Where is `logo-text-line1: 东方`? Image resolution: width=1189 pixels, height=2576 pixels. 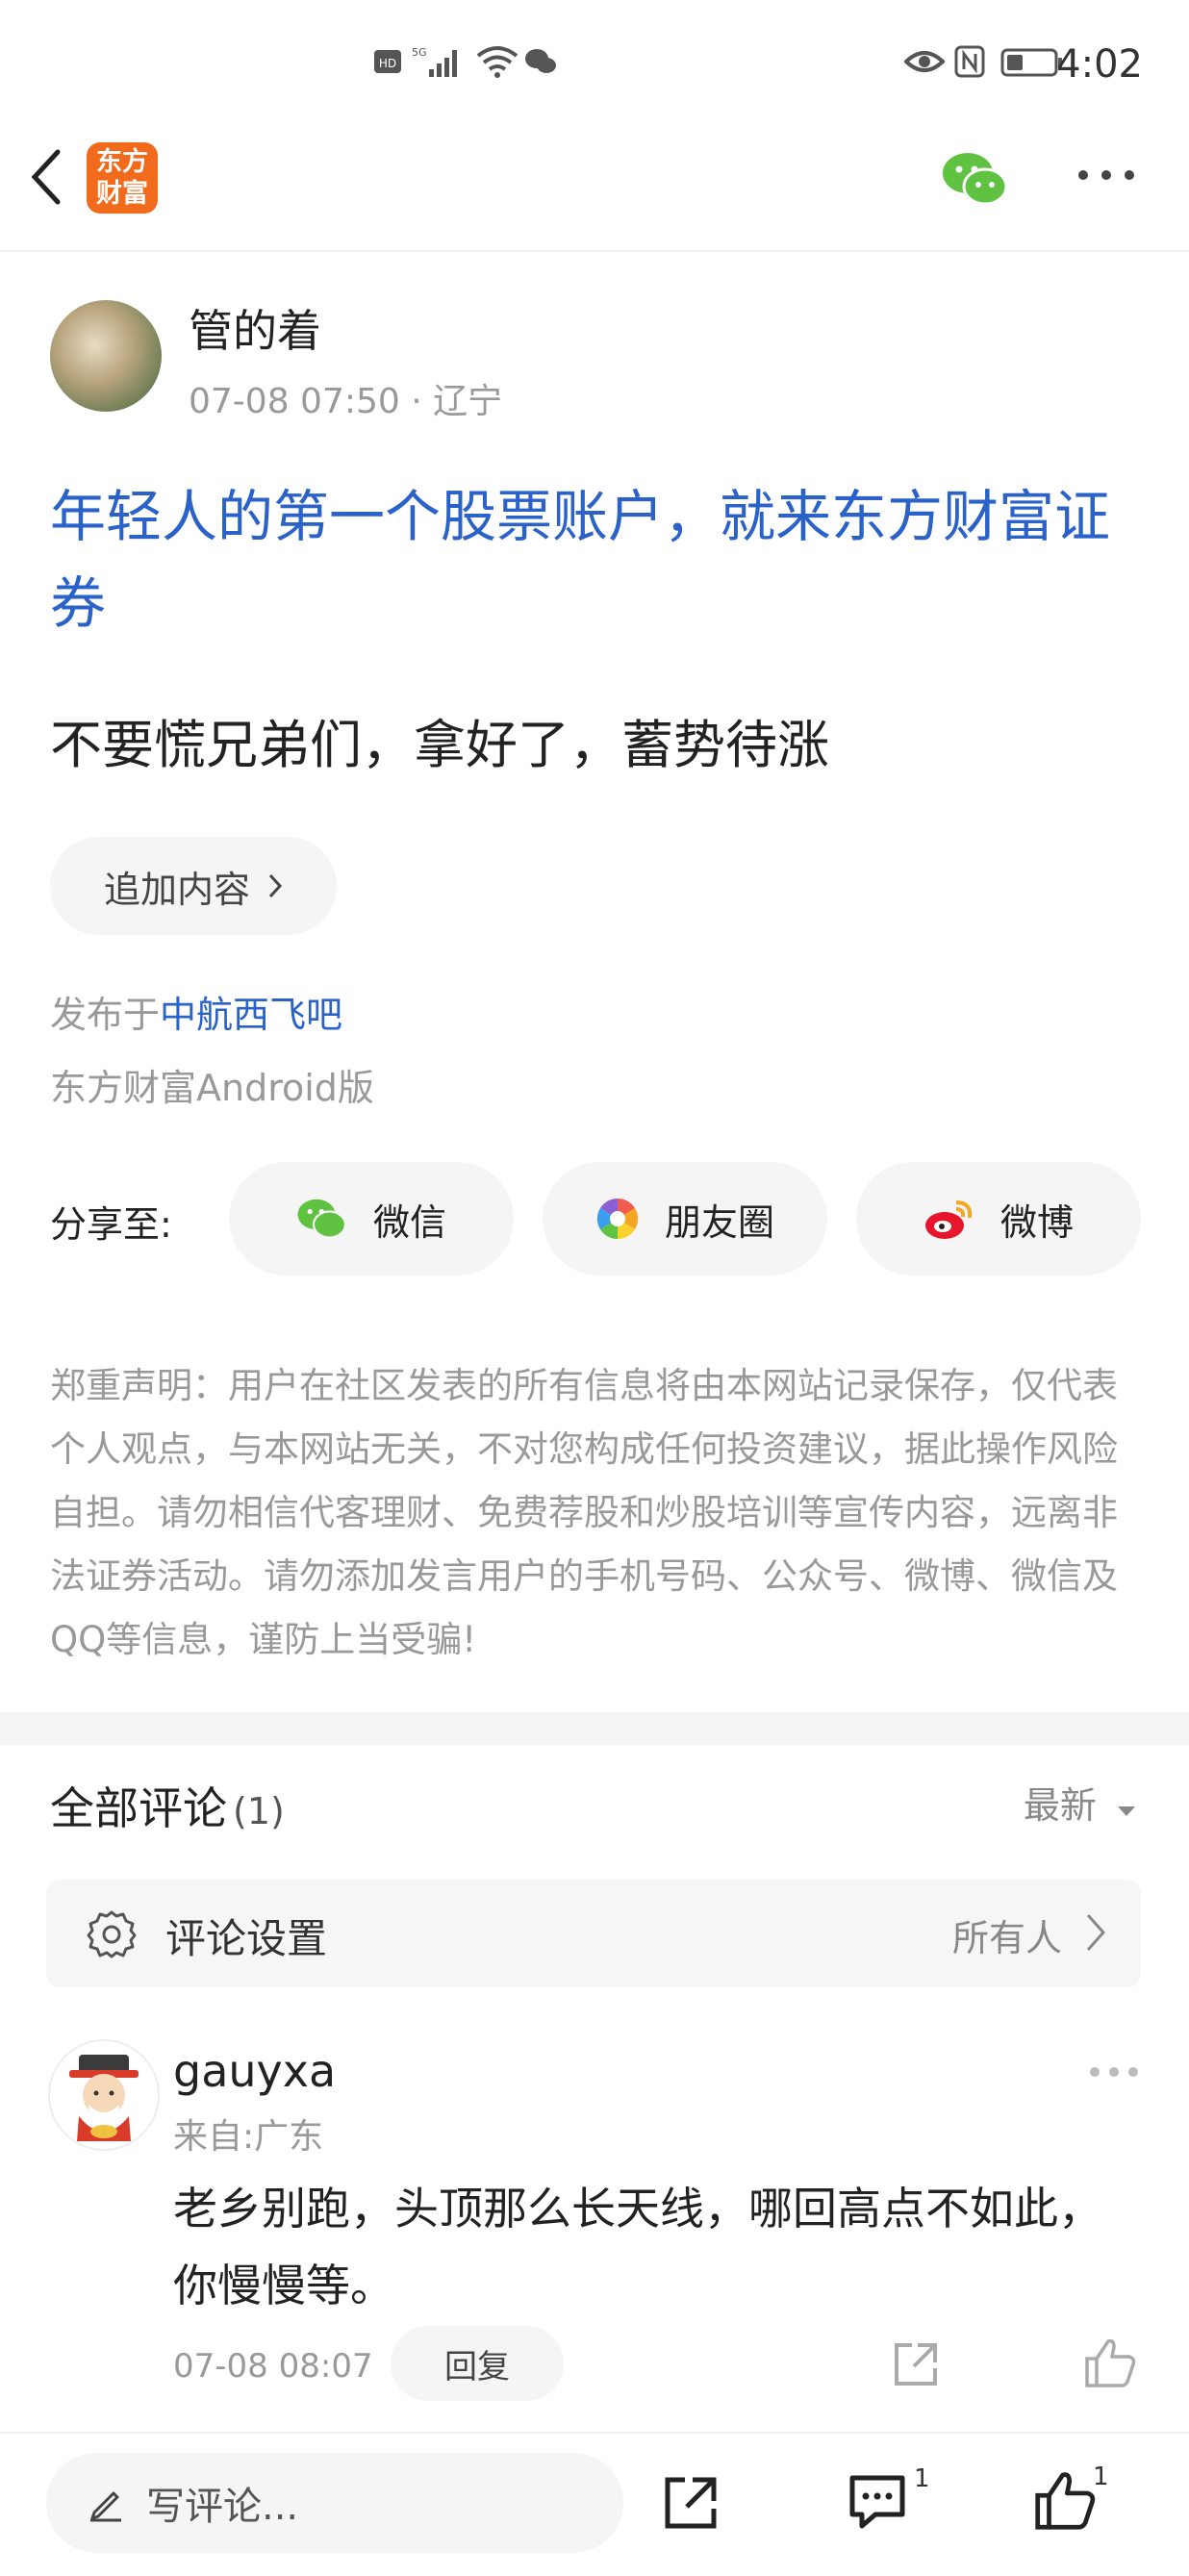 logo-text-line1: 东方 is located at coordinates (122, 162).